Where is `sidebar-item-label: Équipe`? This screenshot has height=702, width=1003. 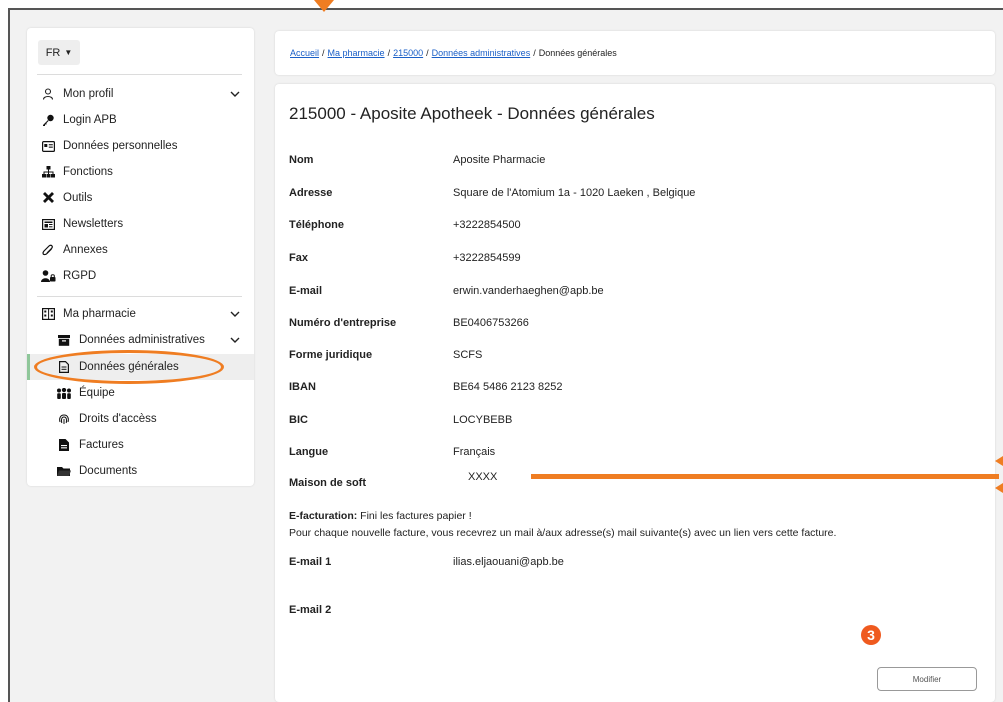
sidebar-item-label: Équipe is located at coordinates (97, 393).